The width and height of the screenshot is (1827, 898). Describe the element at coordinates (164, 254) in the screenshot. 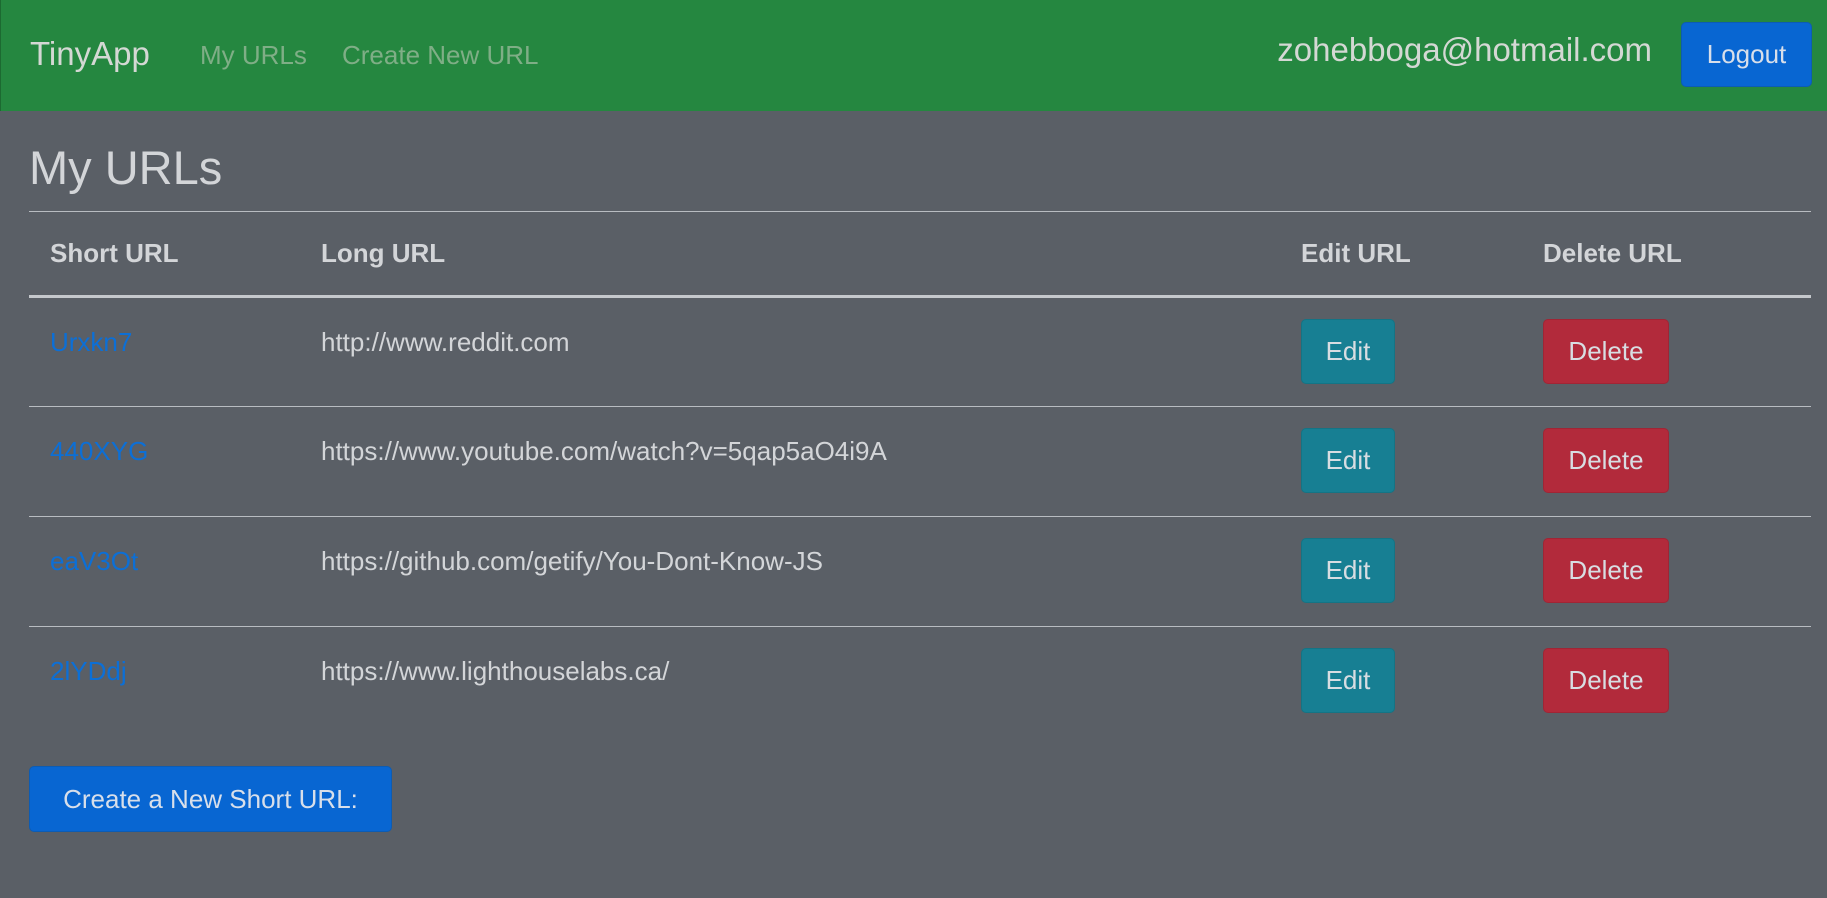

I see `header-short-url: Short URL` at that location.